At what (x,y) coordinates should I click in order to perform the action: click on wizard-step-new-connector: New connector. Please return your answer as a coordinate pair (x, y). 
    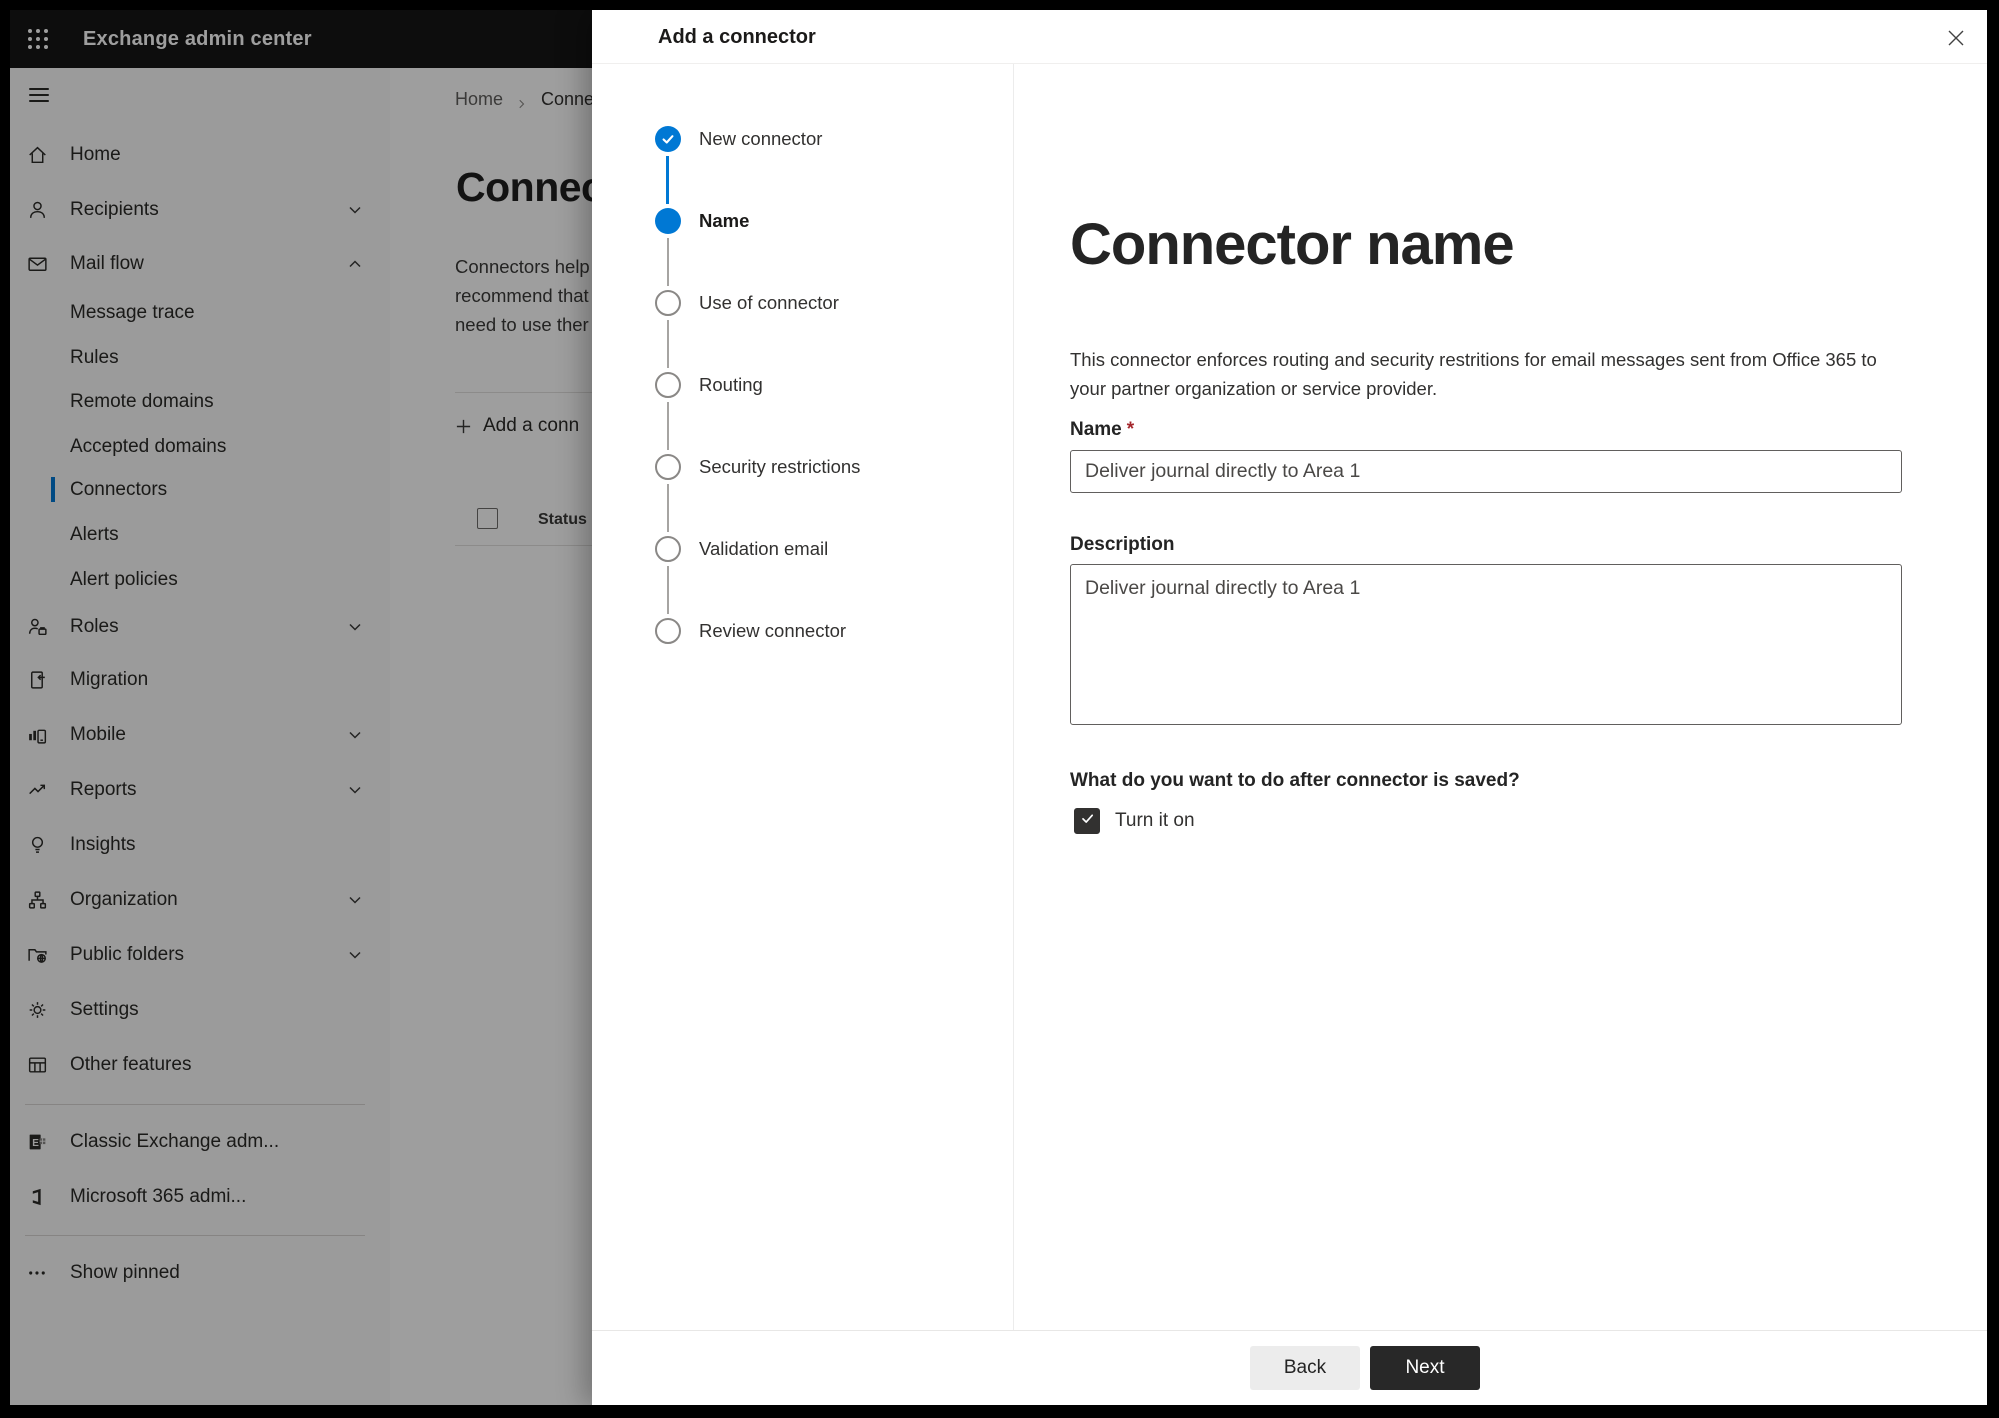
    Looking at the image, I should click on (802, 139).